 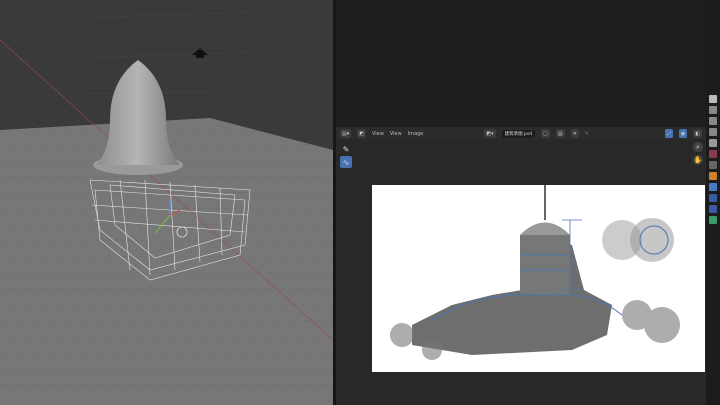 What do you see at coordinates (346, 149) in the screenshot?
I see `eyedropper-icon: ✎` at bounding box center [346, 149].